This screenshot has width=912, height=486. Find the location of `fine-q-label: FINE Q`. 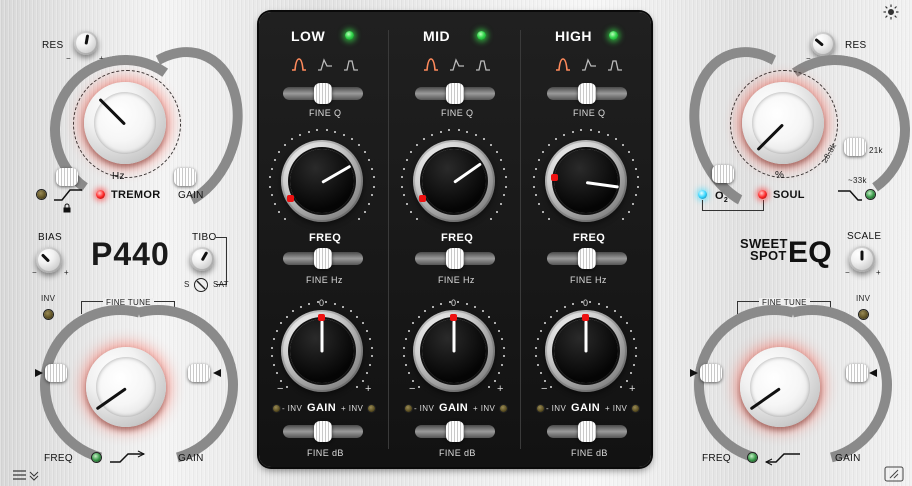

fine-q-label: FINE Q is located at coordinates (325, 113).